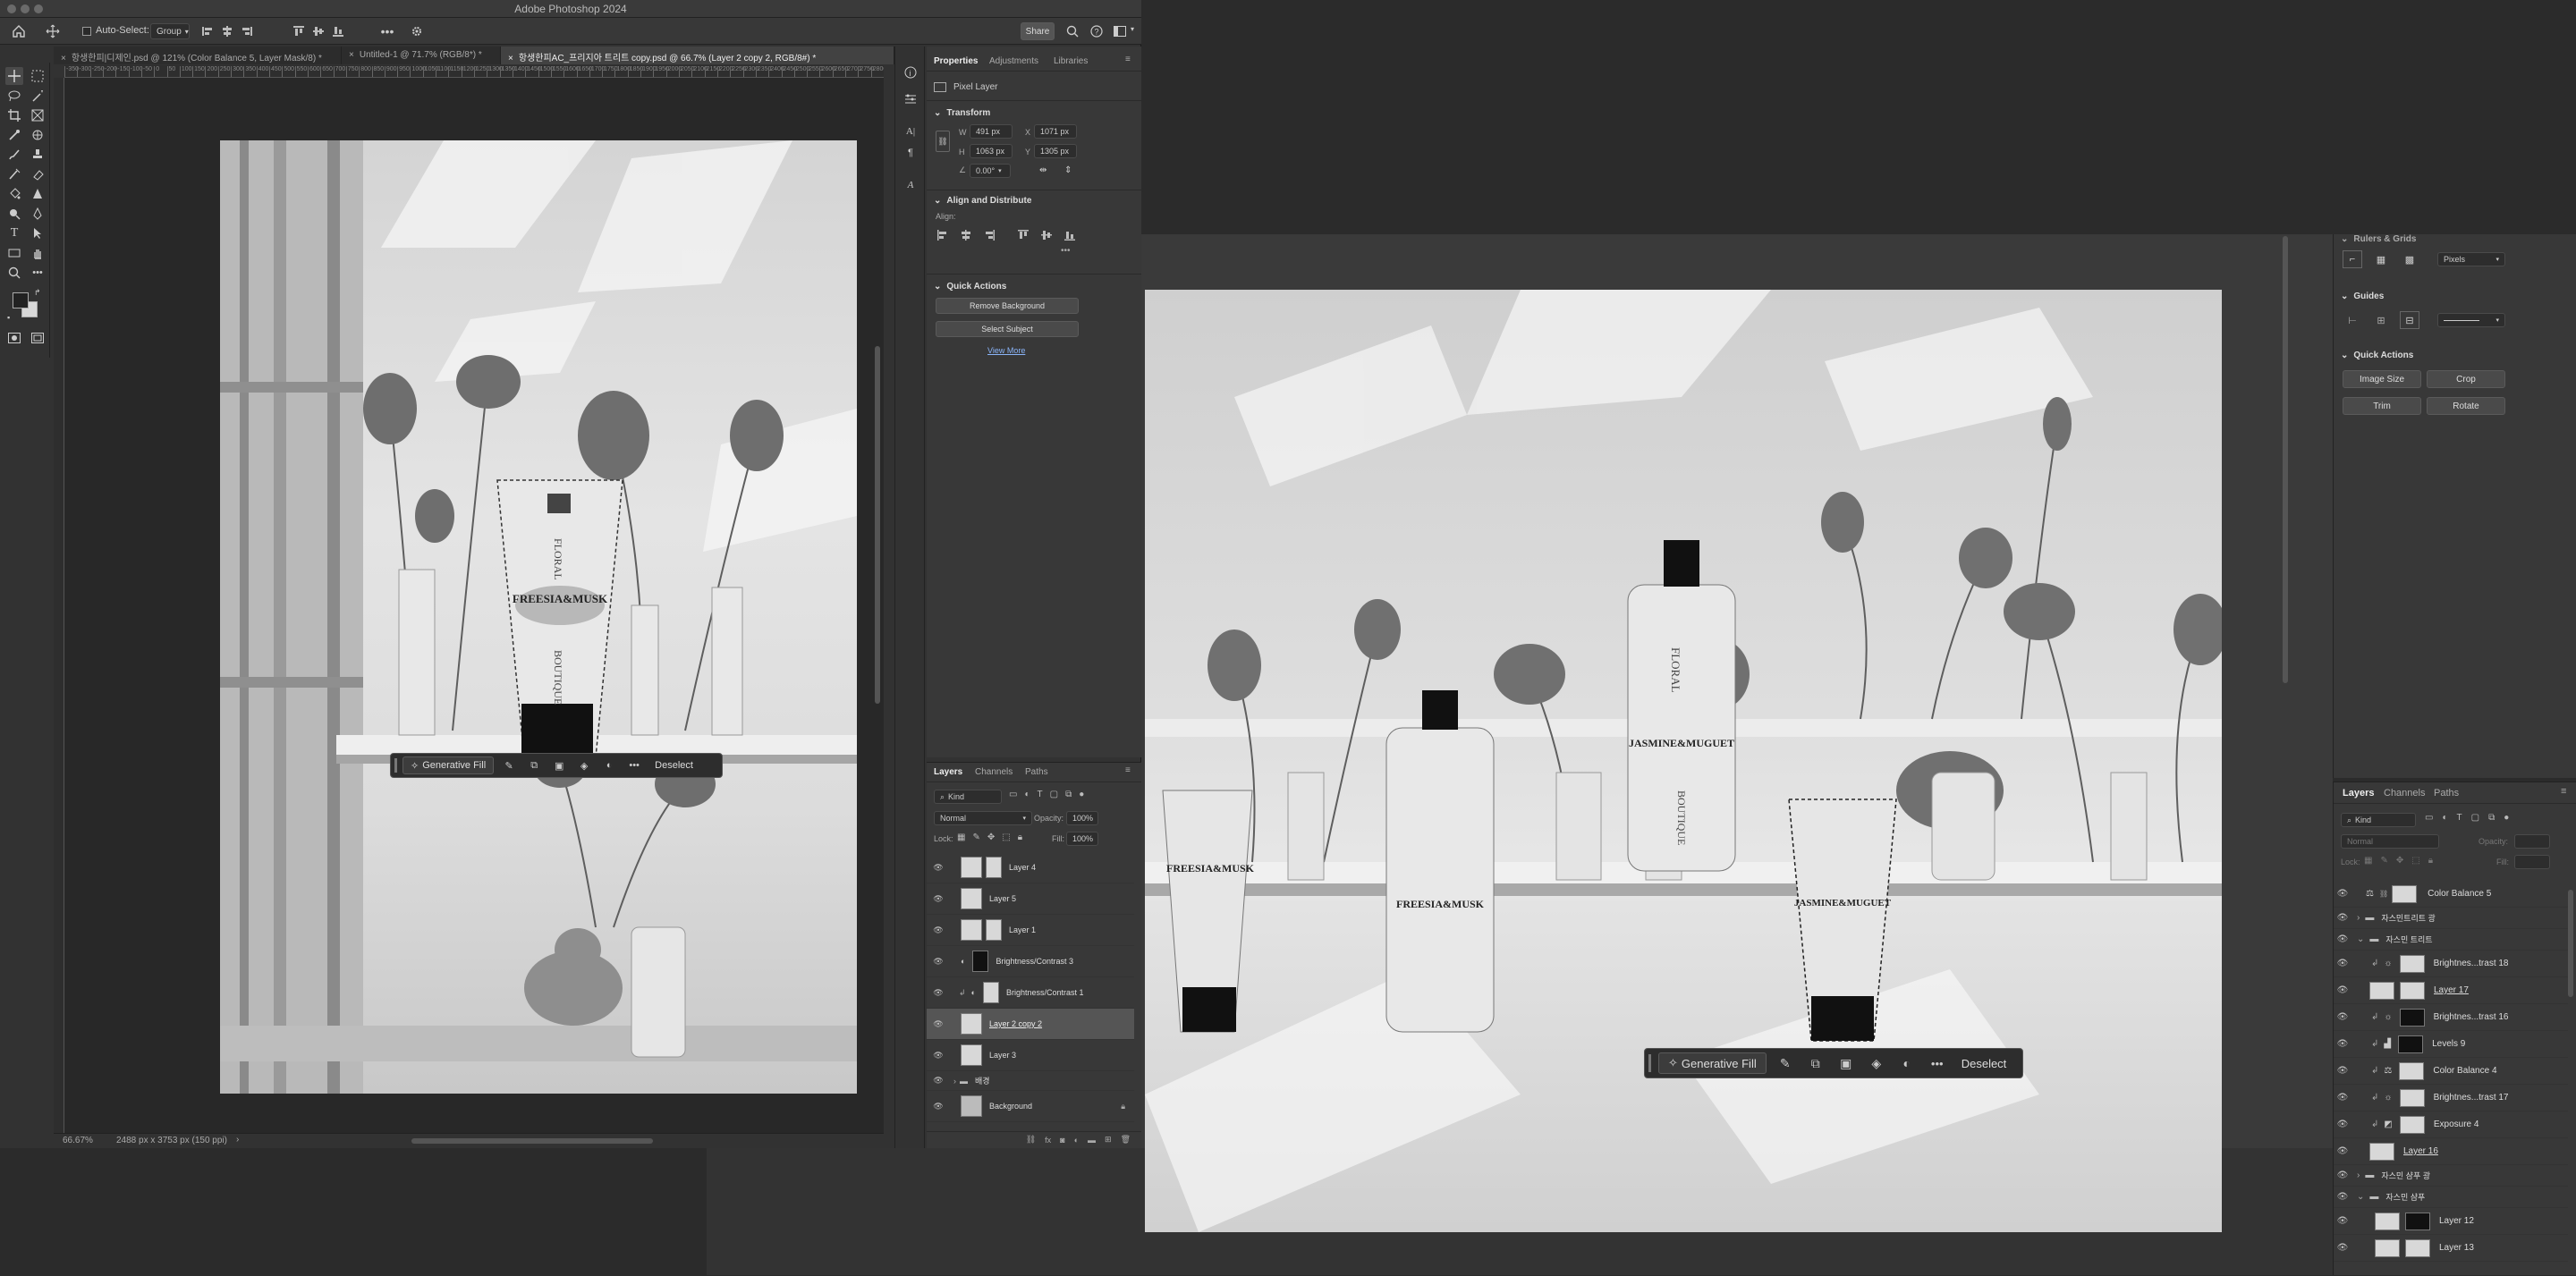 The width and height of the screenshot is (2576, 1276). What do you see at coordinates (299, 31) in the screenshot?
I see `align-top-icon` at bounding box center [299, 31].